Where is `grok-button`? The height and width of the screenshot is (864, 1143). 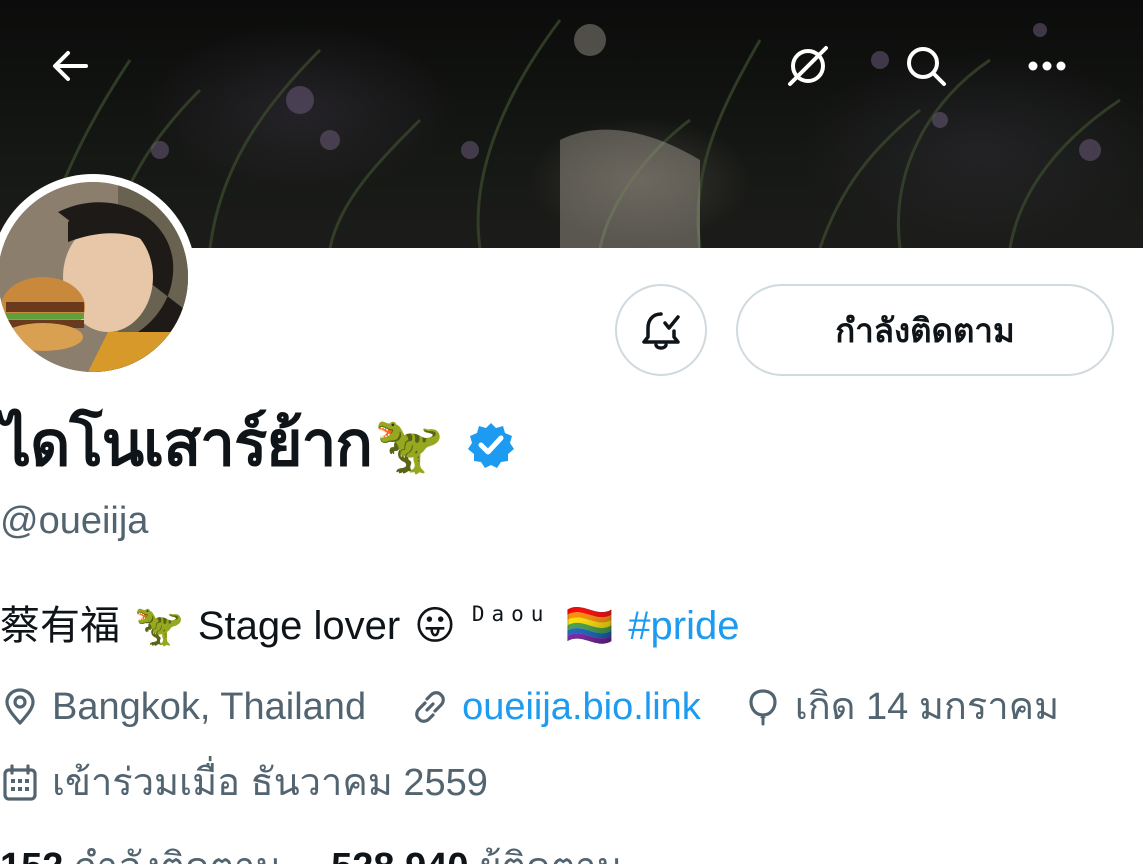
grok-button is located at coordinates (808, 66).